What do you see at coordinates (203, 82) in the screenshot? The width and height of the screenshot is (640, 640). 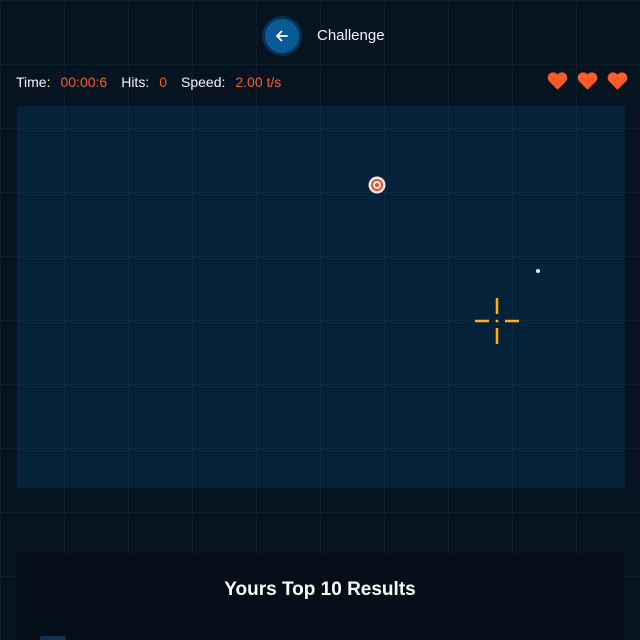 I see `speed-label: Speed:` at bounding box center [203, 82].